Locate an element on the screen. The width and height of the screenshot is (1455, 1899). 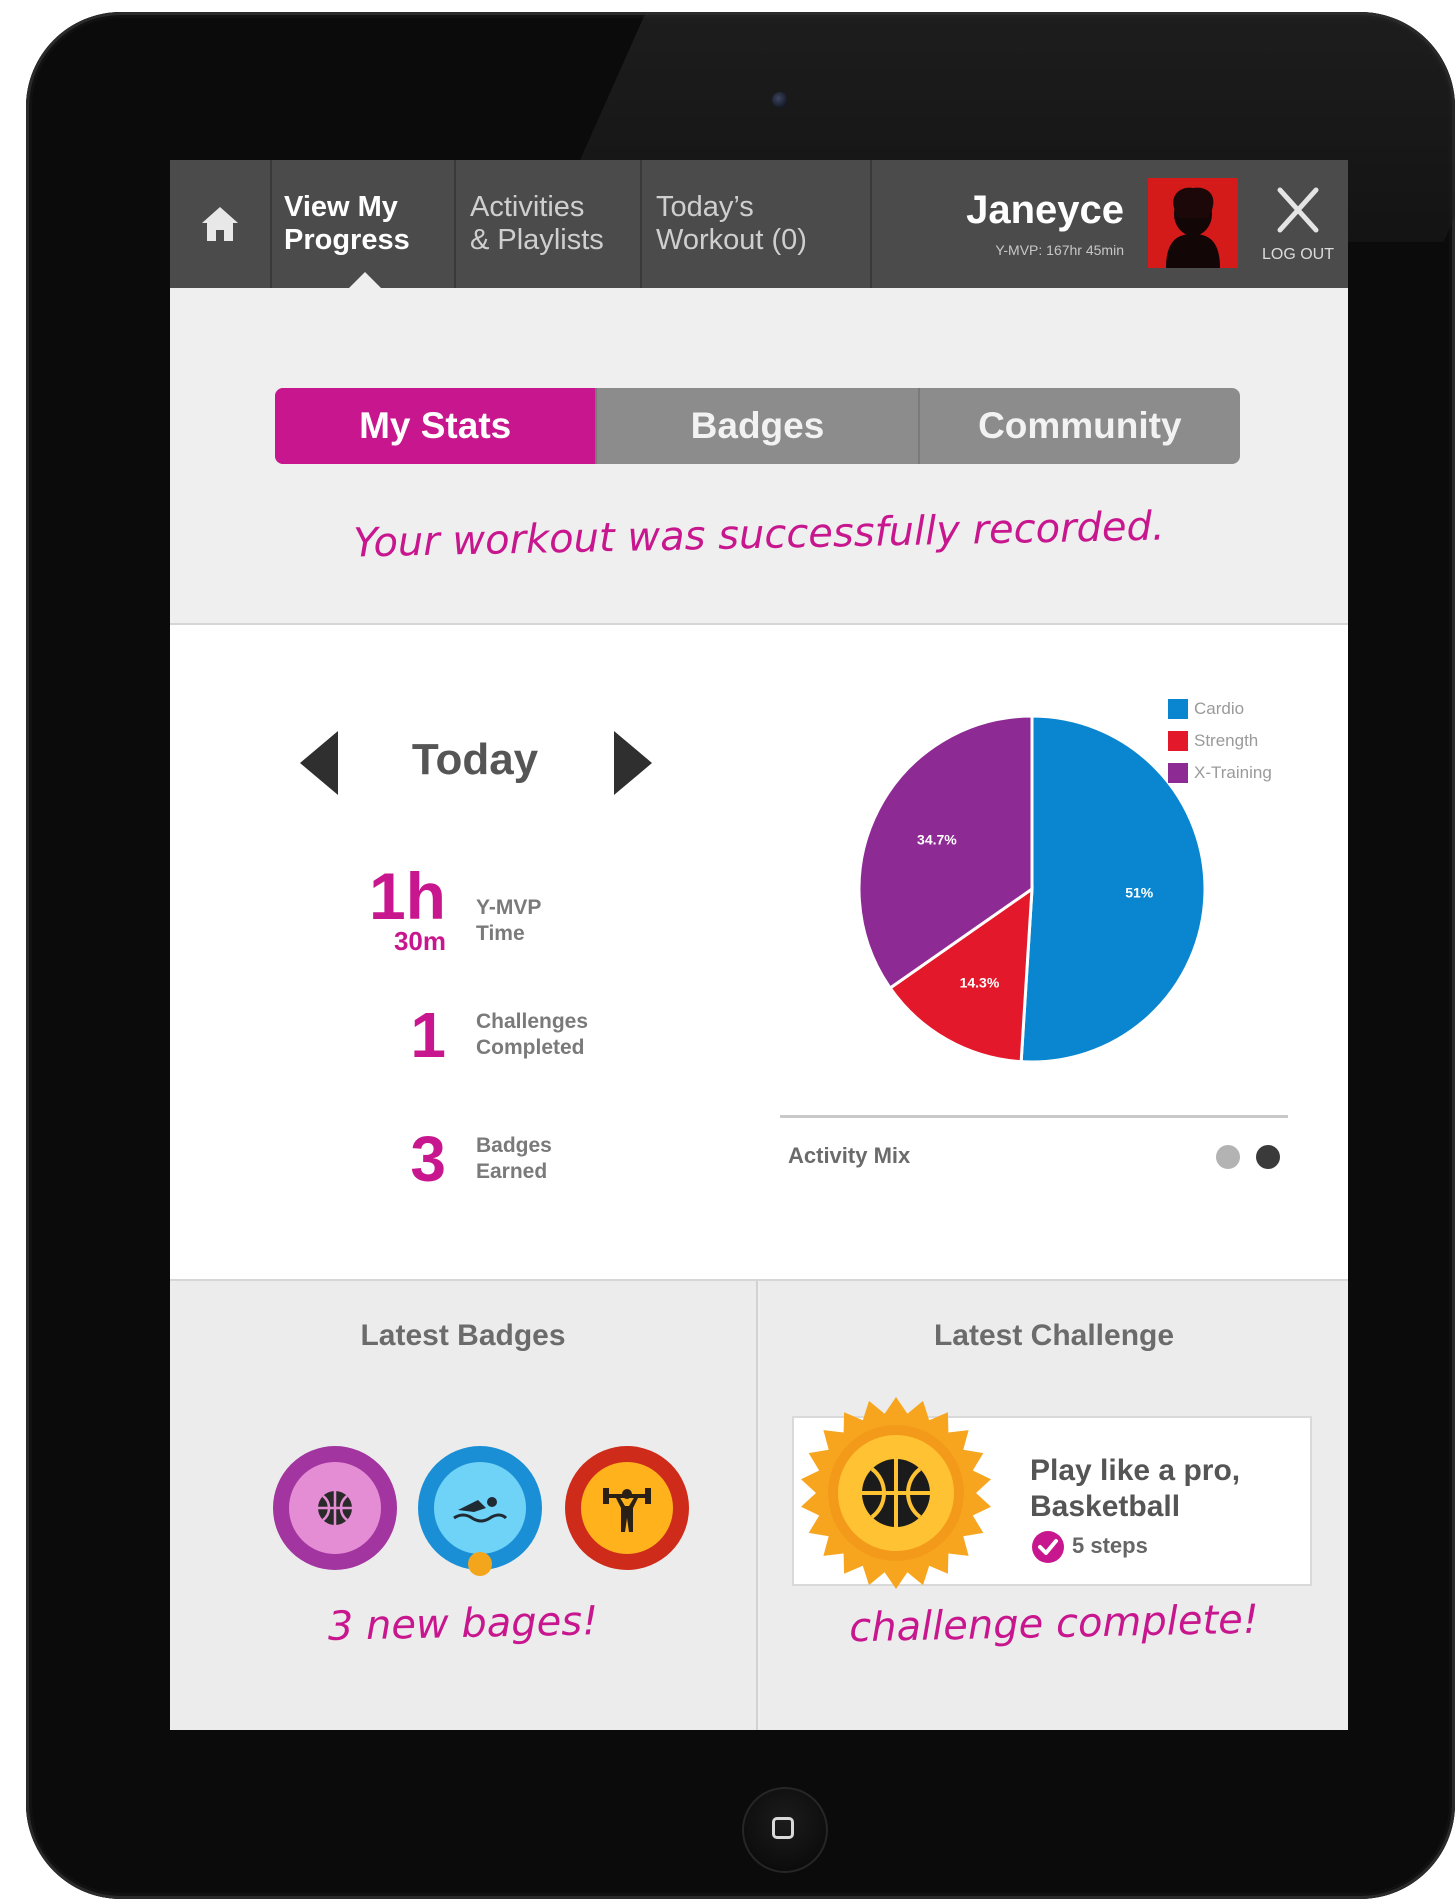
legend-label: X-Training is located at coordinates (1233, 772).